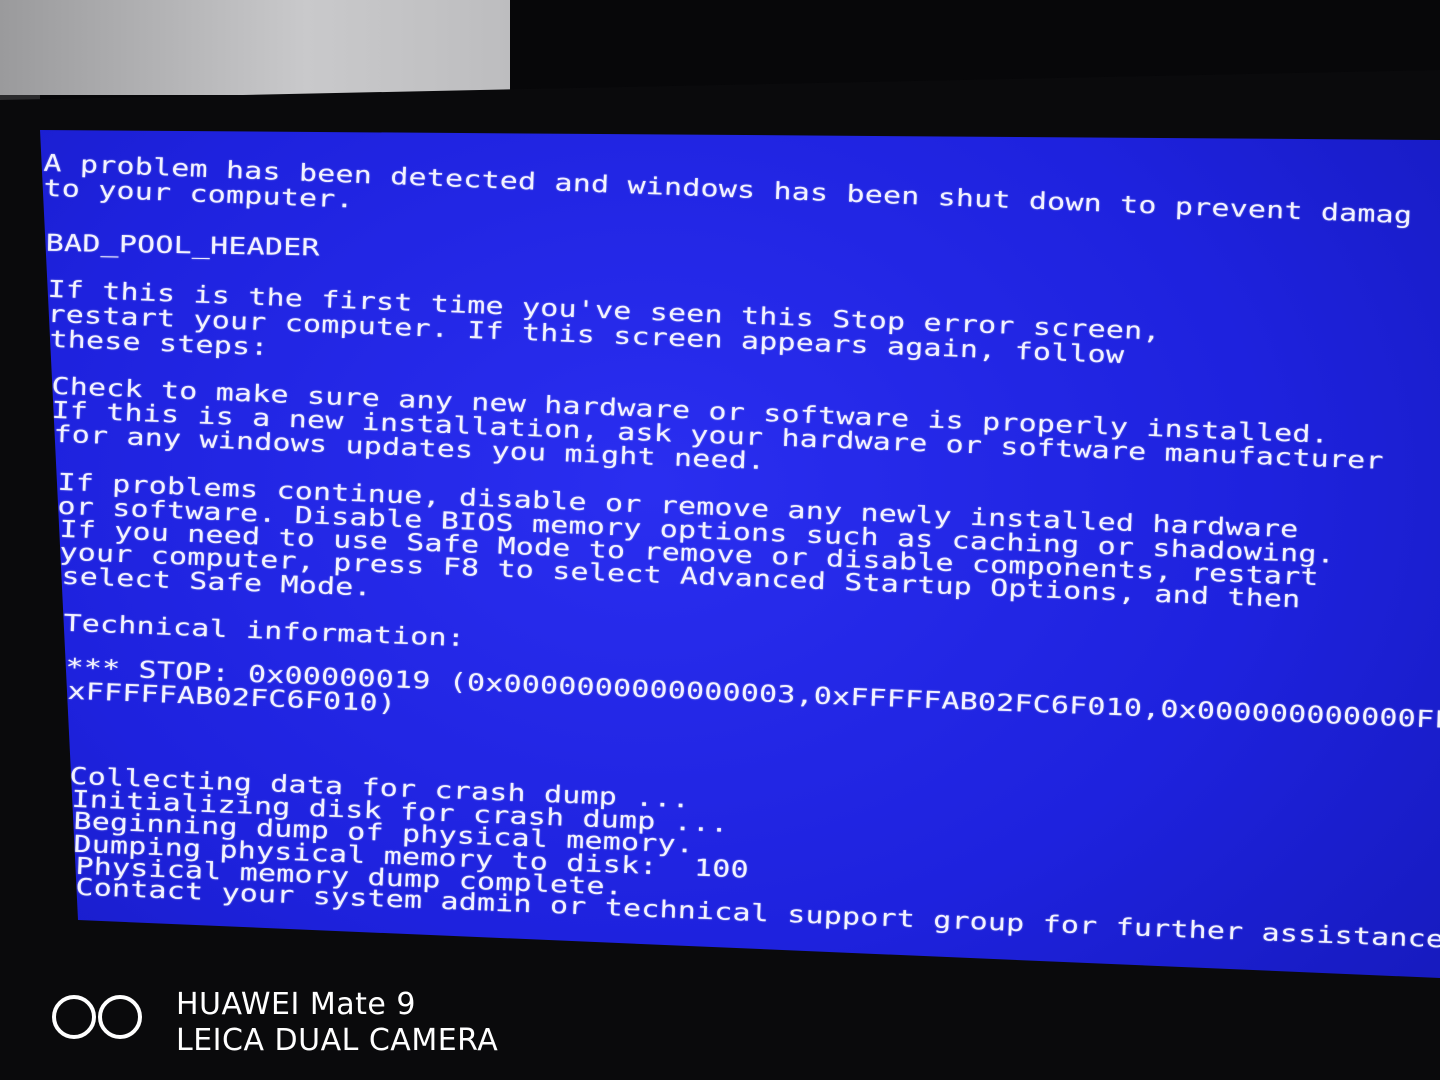 Image resolution: width=1440 pixels, height=1080 pixels. What do you see at coordinates (337, 1040) in the screenshot?
I see `watermark-camera: LEICA DUAL CAMERA` at bounding box center [337, 1040].